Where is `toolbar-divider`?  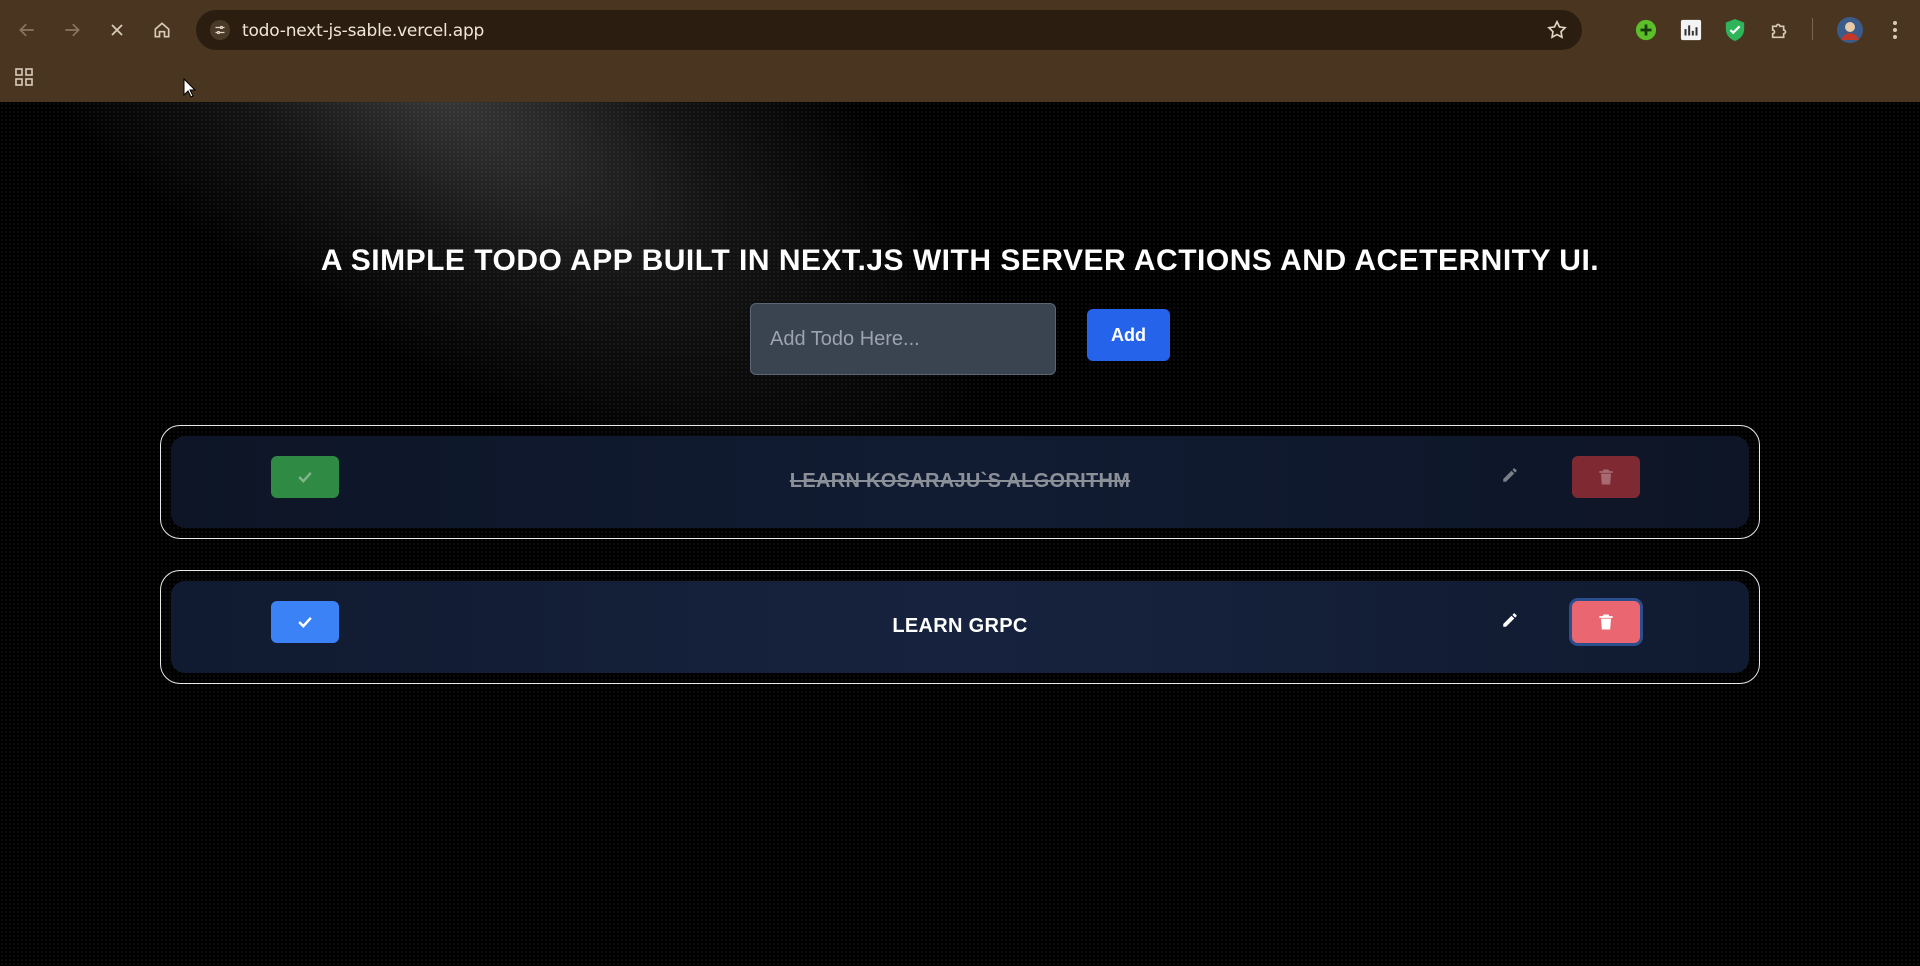 toolbar-divider is located at coordinates (1812, 29).